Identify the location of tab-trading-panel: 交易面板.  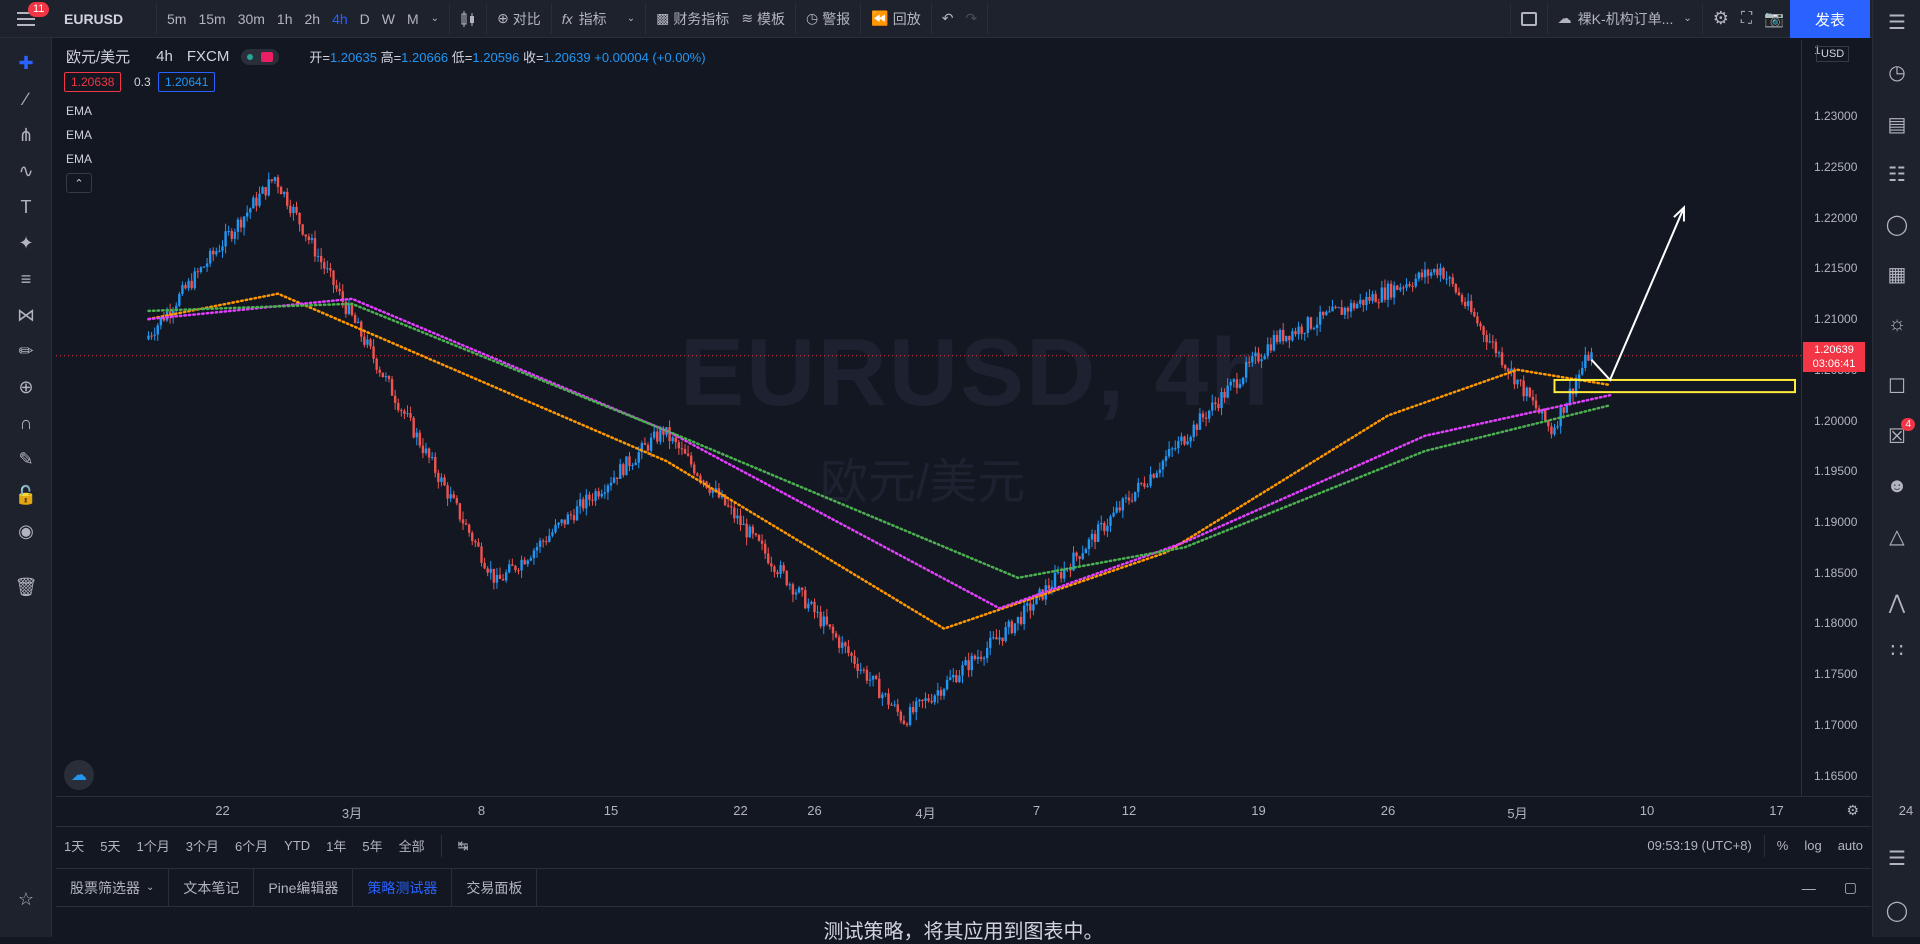
(495, 887).